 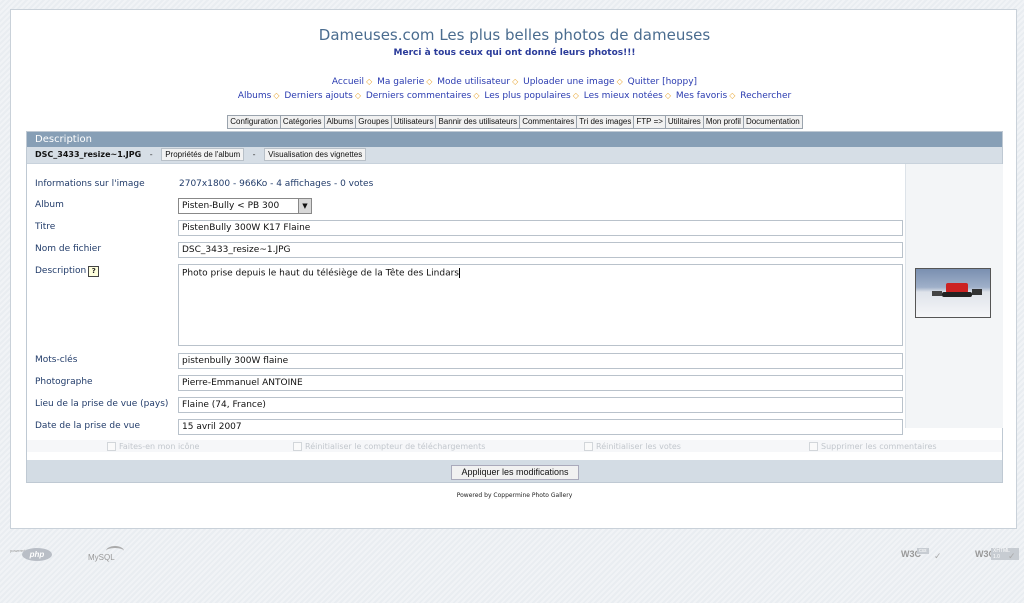 I want to click on nav-rechercher: Rechercher, so click(x=765, y=96).